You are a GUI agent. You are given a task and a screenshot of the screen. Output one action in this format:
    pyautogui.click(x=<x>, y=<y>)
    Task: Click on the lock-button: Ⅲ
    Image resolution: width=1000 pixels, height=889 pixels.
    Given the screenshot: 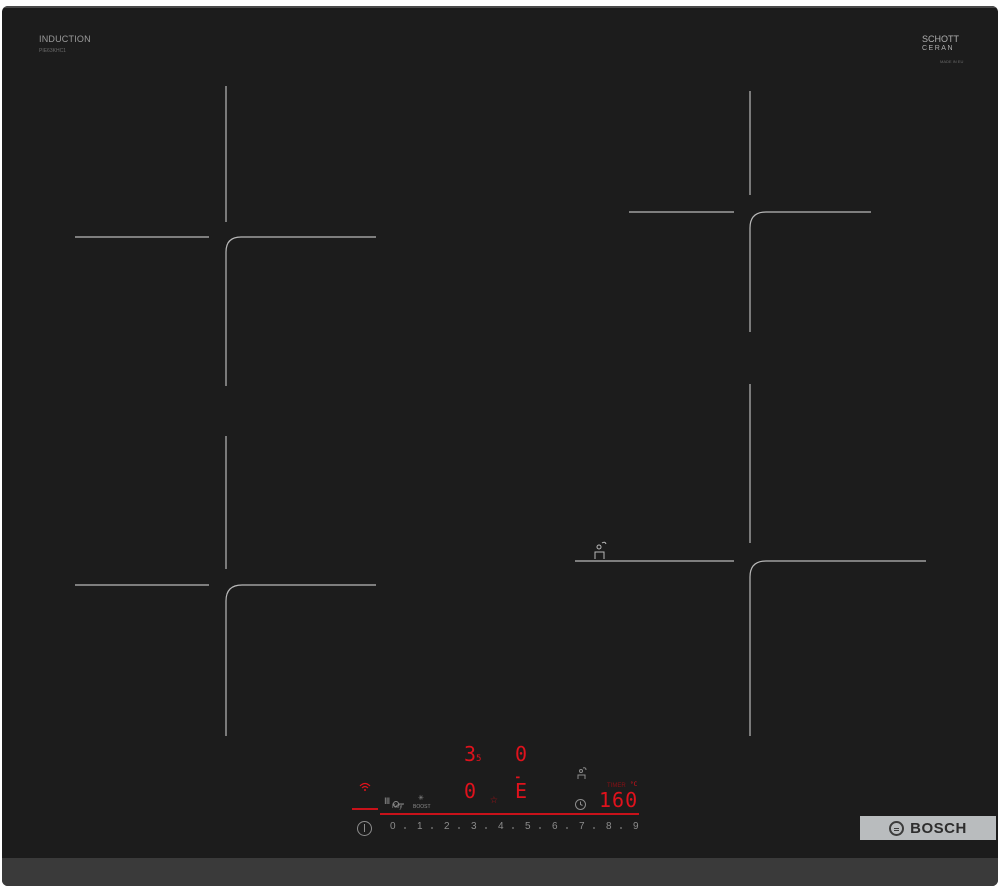 What is the action you would take?
    pyautogui.click(x=387, y=801)
    